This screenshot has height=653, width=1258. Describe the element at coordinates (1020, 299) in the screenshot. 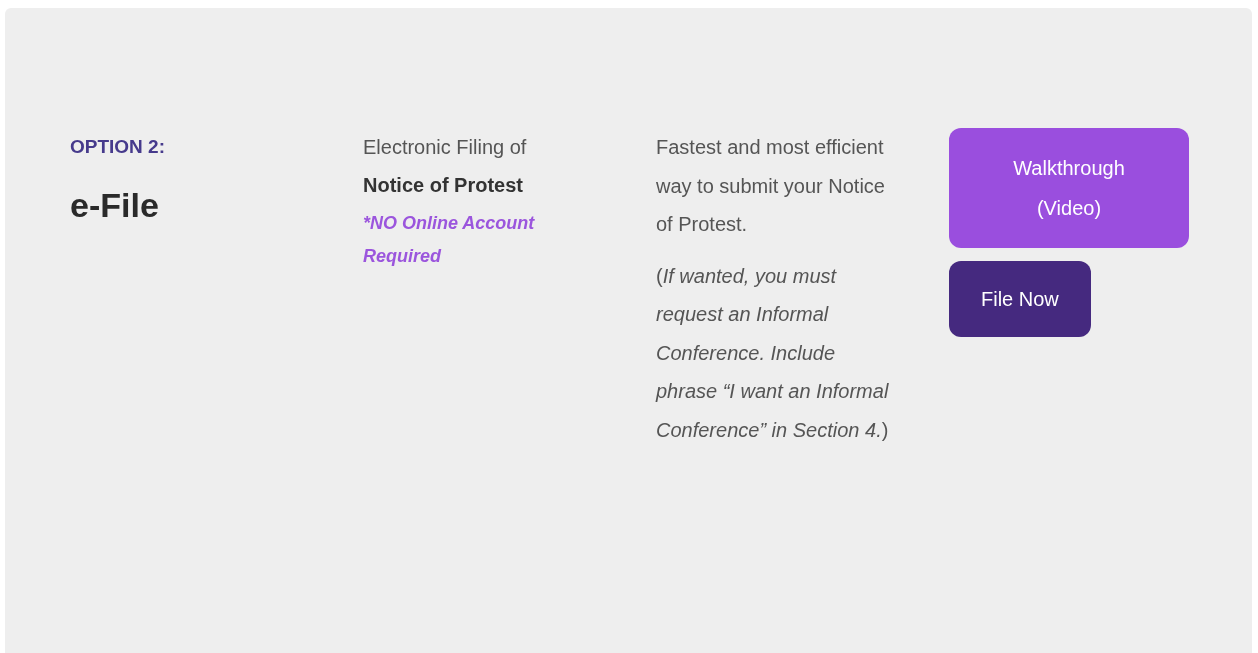

I see `file-now-button: File Now` at that location.